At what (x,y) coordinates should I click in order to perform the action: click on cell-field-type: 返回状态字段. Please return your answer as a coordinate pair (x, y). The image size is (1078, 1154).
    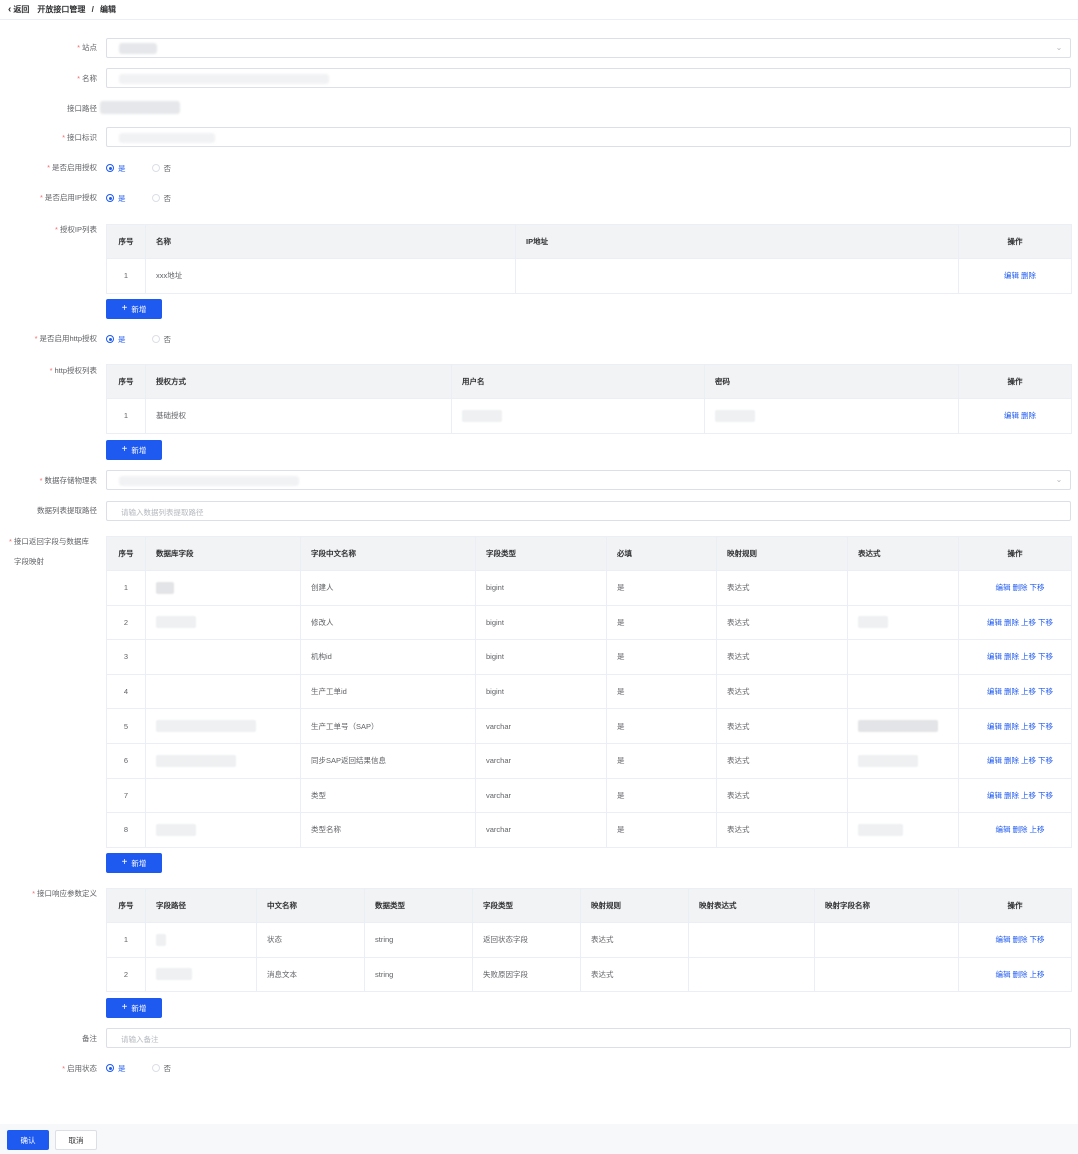
    Looking at the image, I should click on (526, 940).